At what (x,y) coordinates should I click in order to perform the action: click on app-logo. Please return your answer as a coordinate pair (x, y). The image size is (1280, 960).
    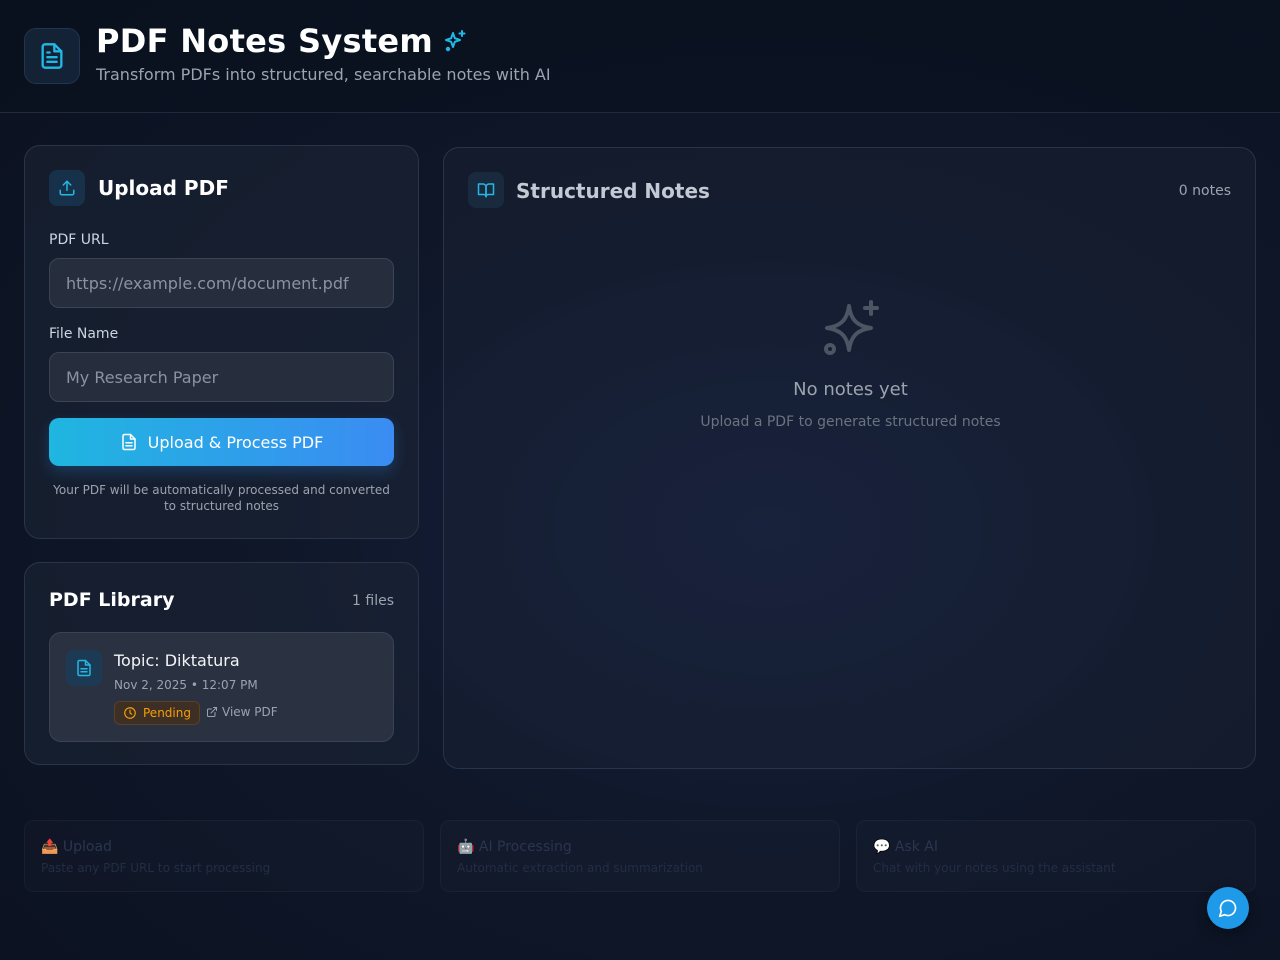
    Looking at the image, I should click on (52, 56).